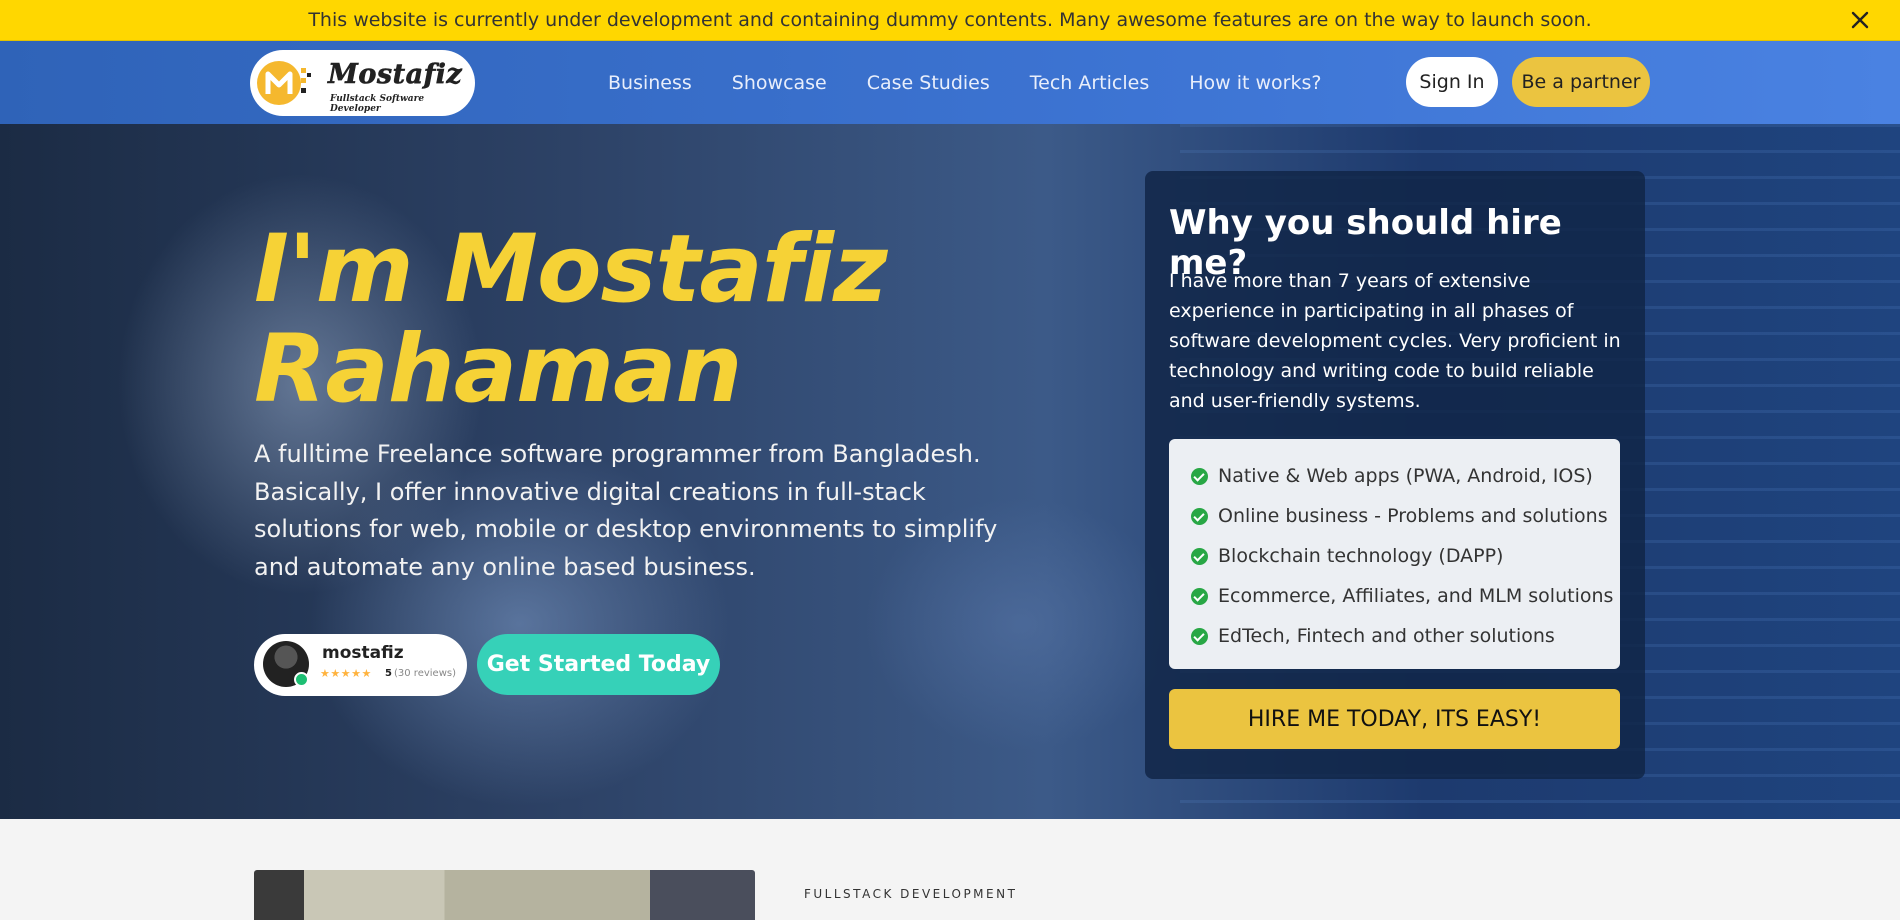 The width and height of the screenshot is (1900, 920). What do you see at coordinates (1860, 20) in the screenshot?
I see `close-icon` at bounding box center [1860, 20].